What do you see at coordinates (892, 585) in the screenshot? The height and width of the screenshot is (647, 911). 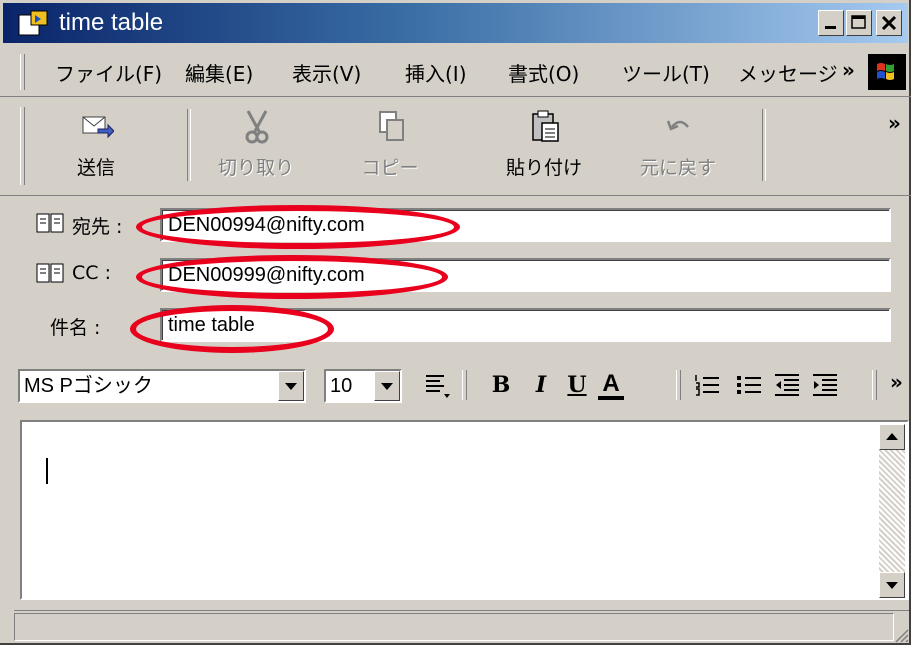 I see `scroll-down-button` at bounding box center [892, 585].